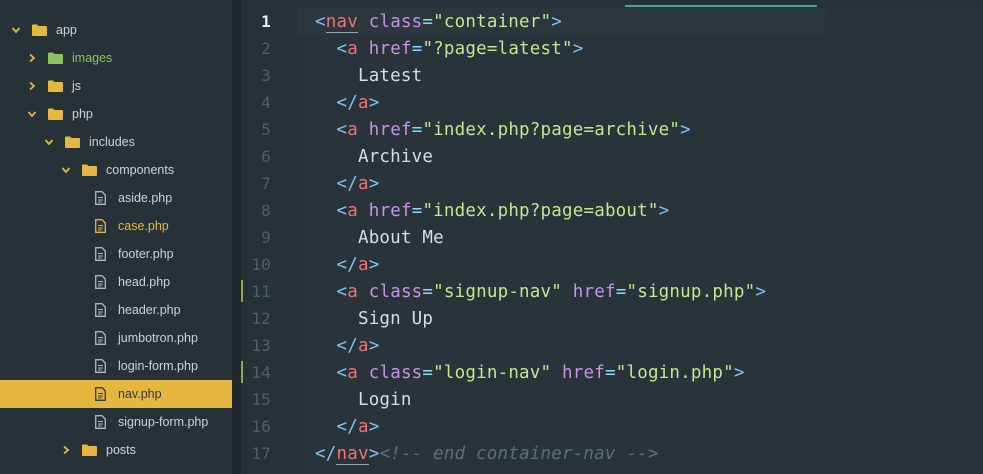 This screenshot has width=983, height=474. What do you see at coordinates (612, 75) in the screenshot?
I see `code-line: 3 Latest` at bounding box center [612, 75].